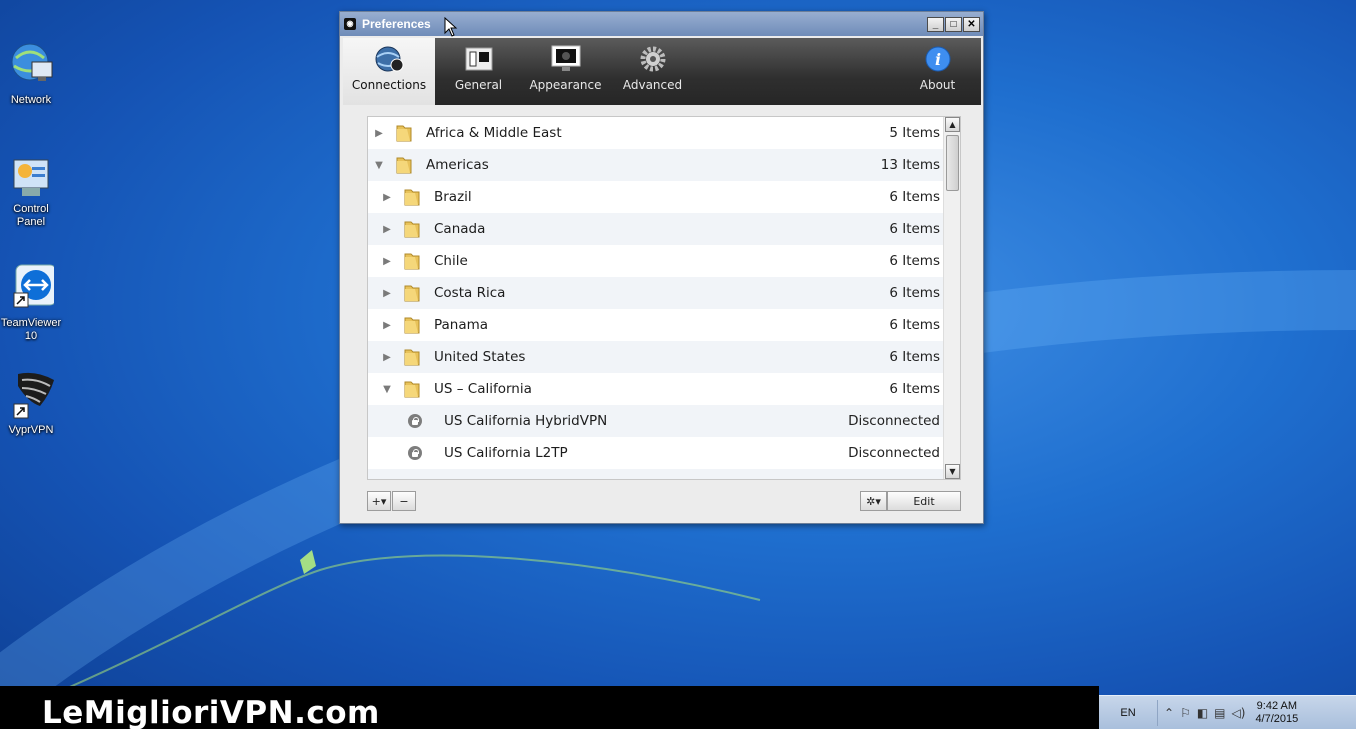 This screenshot has width=1356, height=729. What do you see at coordinates (924, 501) in the screenshot?
I see `edit-button: Edit` at bounding box center [924, 501].